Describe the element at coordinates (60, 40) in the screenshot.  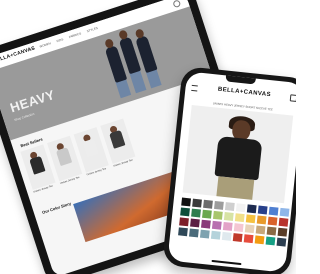
I see `nav-item-kids: KIDS` at that location.